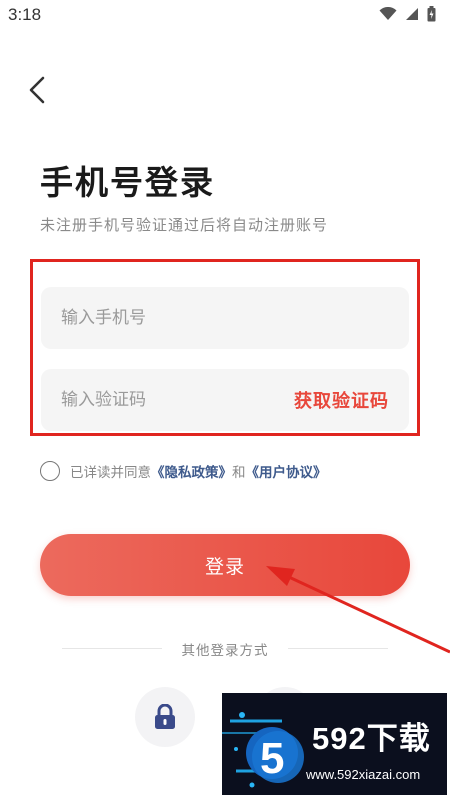 The height and width of the screenshot is (800, 450). What do you see at coordinates (110, 473) in the screenshot?
I see `agreement-prefix: 已详读并同意` at bounding box center [110, 473].